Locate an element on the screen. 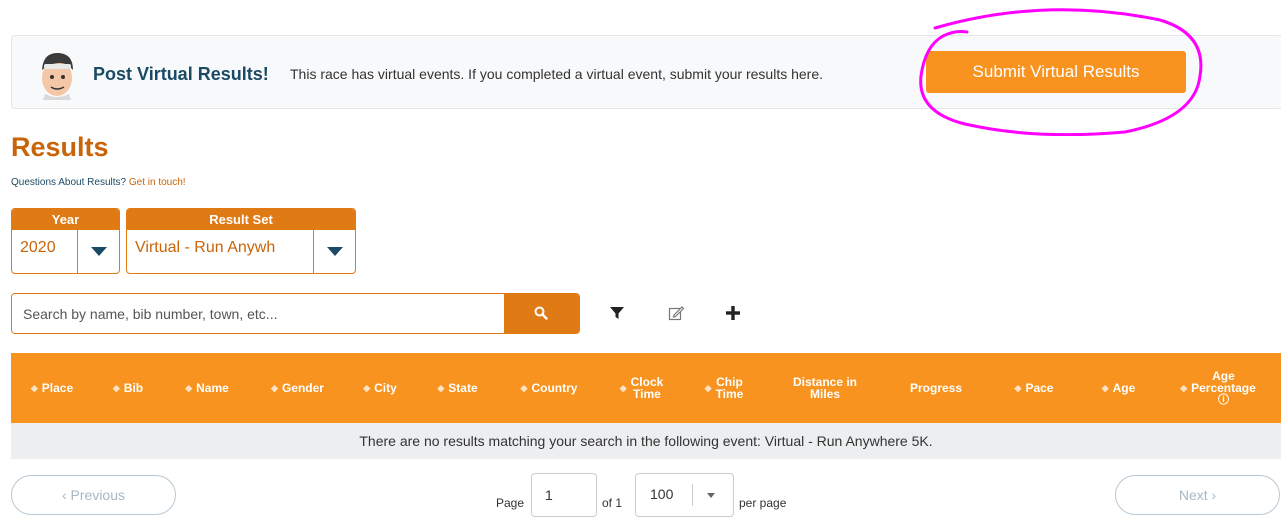  questions-text: Questions About Results? is located at coordinates (69, 182).